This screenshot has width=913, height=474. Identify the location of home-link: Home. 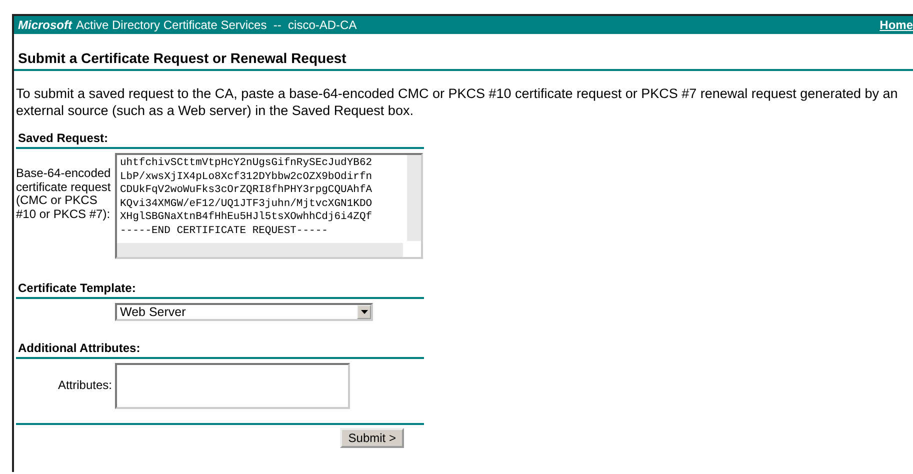
(896, 25).